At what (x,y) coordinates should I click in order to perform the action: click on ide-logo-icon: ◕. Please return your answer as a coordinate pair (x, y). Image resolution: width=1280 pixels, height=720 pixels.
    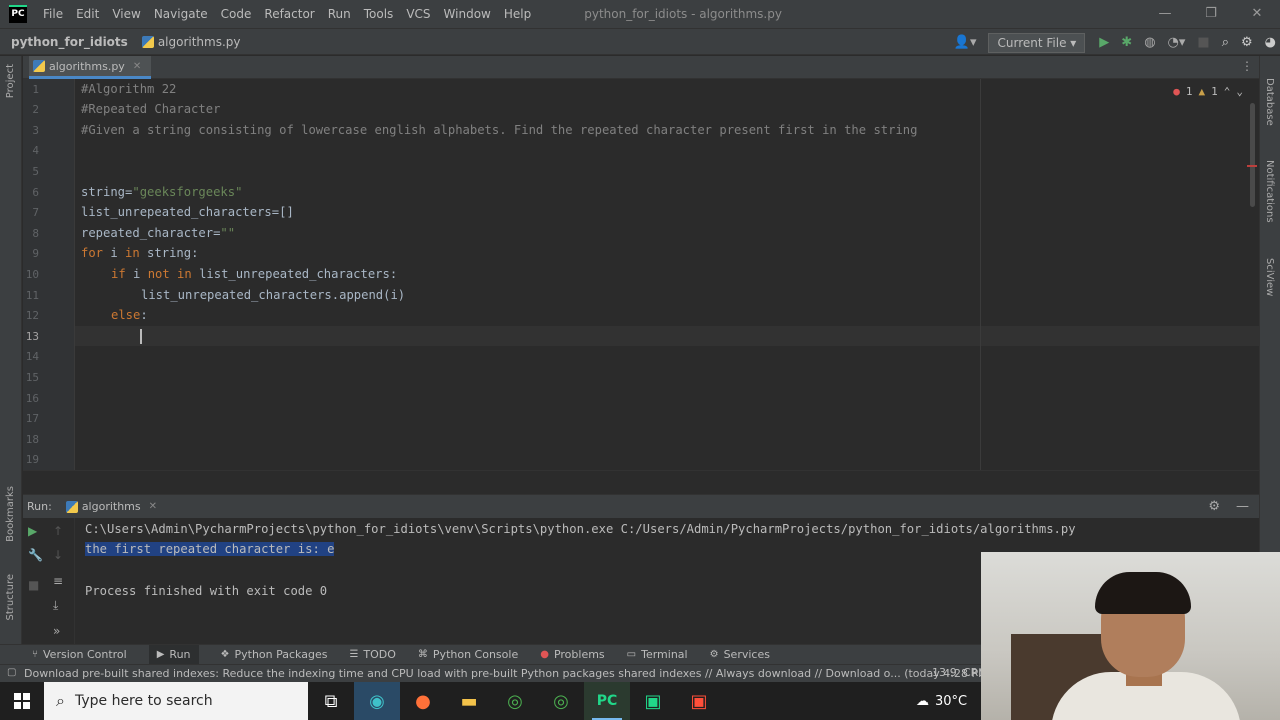
    Looking at the image, I should click on (1270, 42).